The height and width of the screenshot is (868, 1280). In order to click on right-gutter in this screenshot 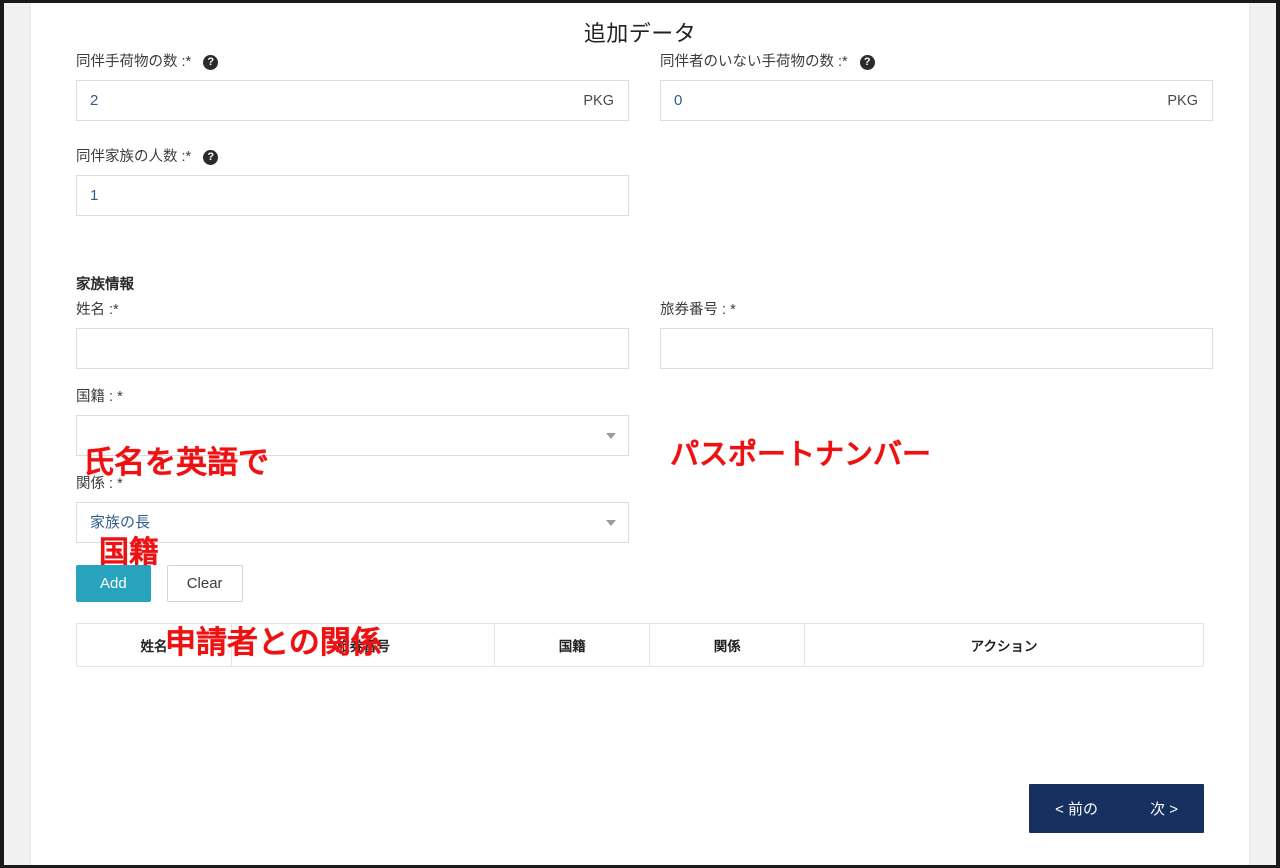, I will do `click(1262, 434)`.